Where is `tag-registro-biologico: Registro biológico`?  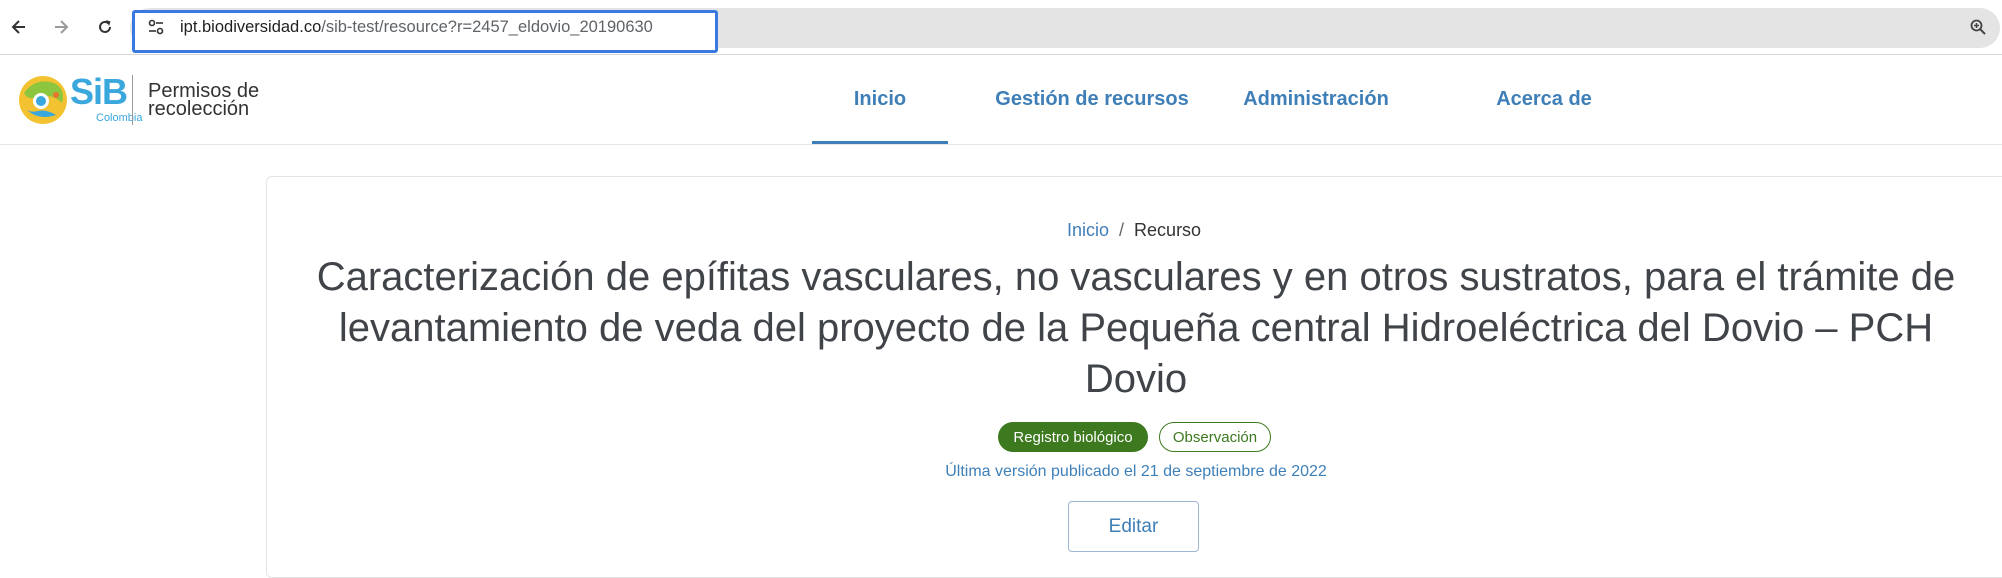 tag-registro-biologico: Registro biológico is located at coordinates (1073, 437).